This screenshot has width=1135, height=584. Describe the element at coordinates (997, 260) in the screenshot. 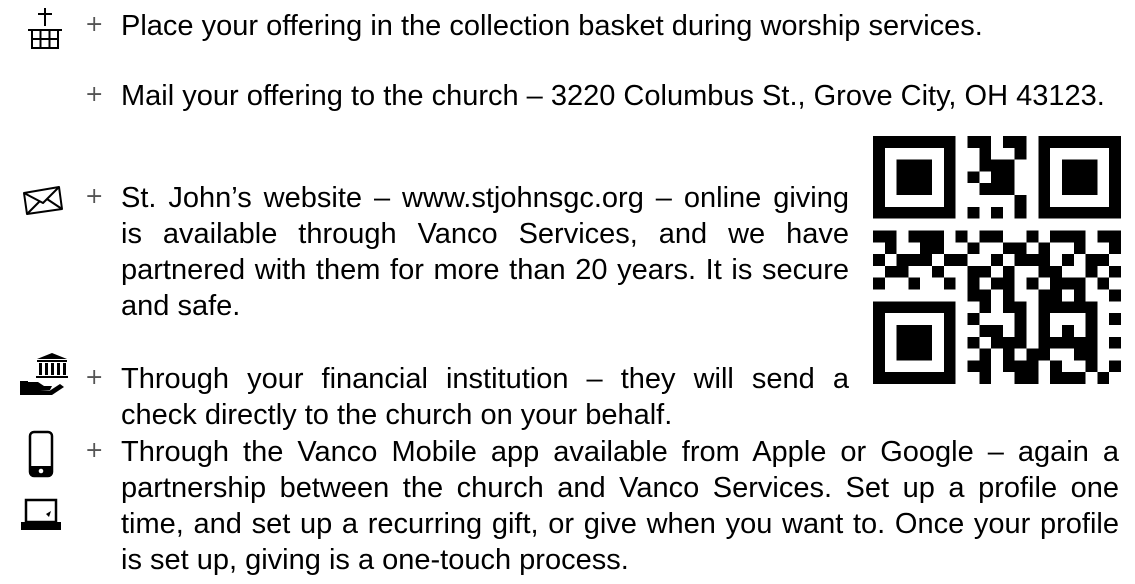

I see `qr-code` at that location.